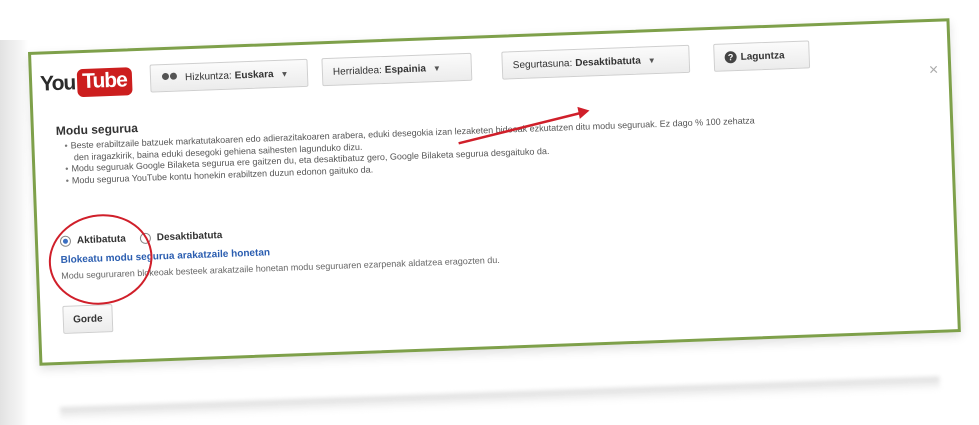 Image resolution: width=979 pixels, height=425 pixels. What do you see at coordinates (405, 69) in the screenshot?
I see `country-value: Espainia` at bounding box center [405, 69].